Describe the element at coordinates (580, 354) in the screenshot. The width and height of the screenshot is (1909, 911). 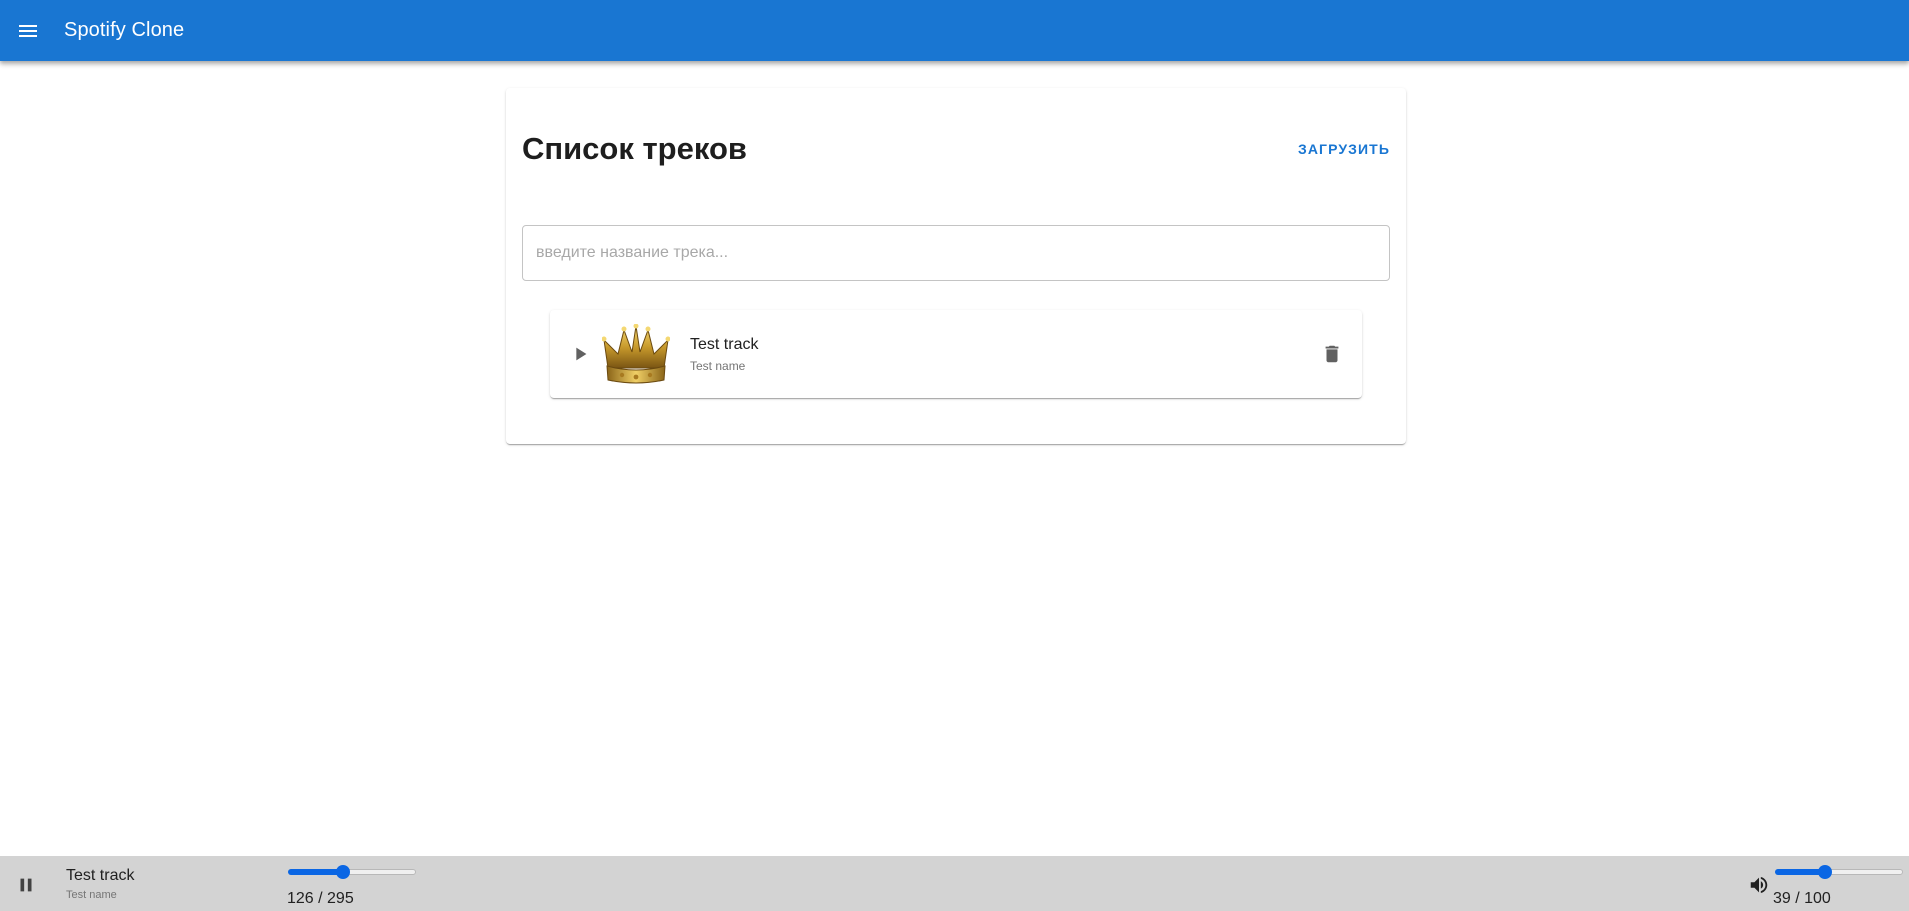
I see `play-icon` at that location.